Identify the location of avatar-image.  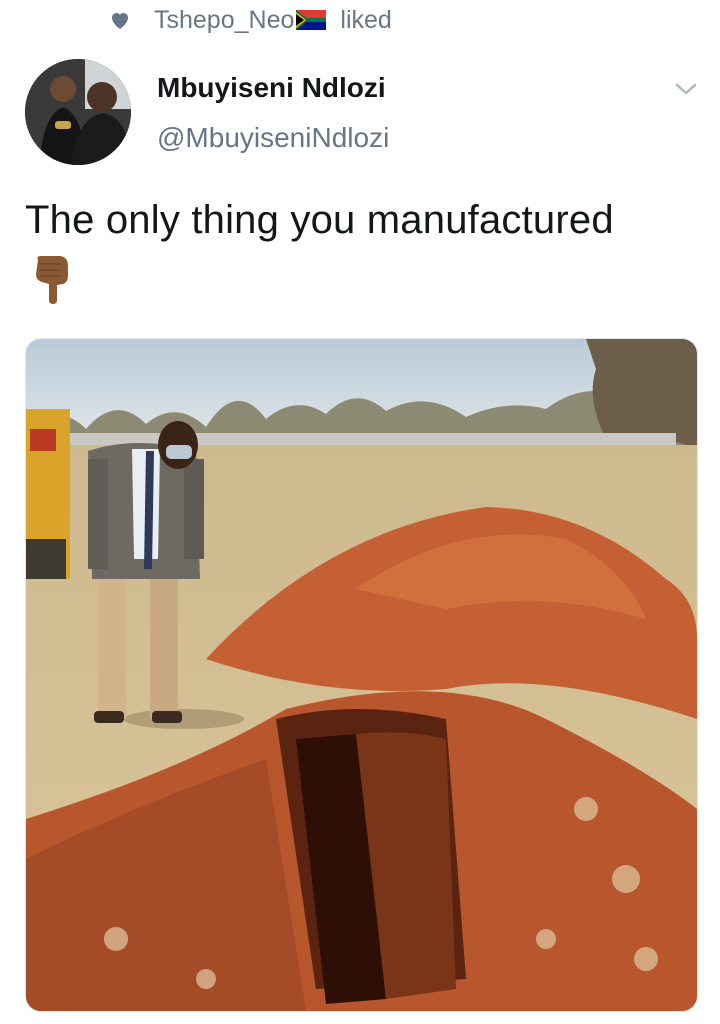
(78, 112).